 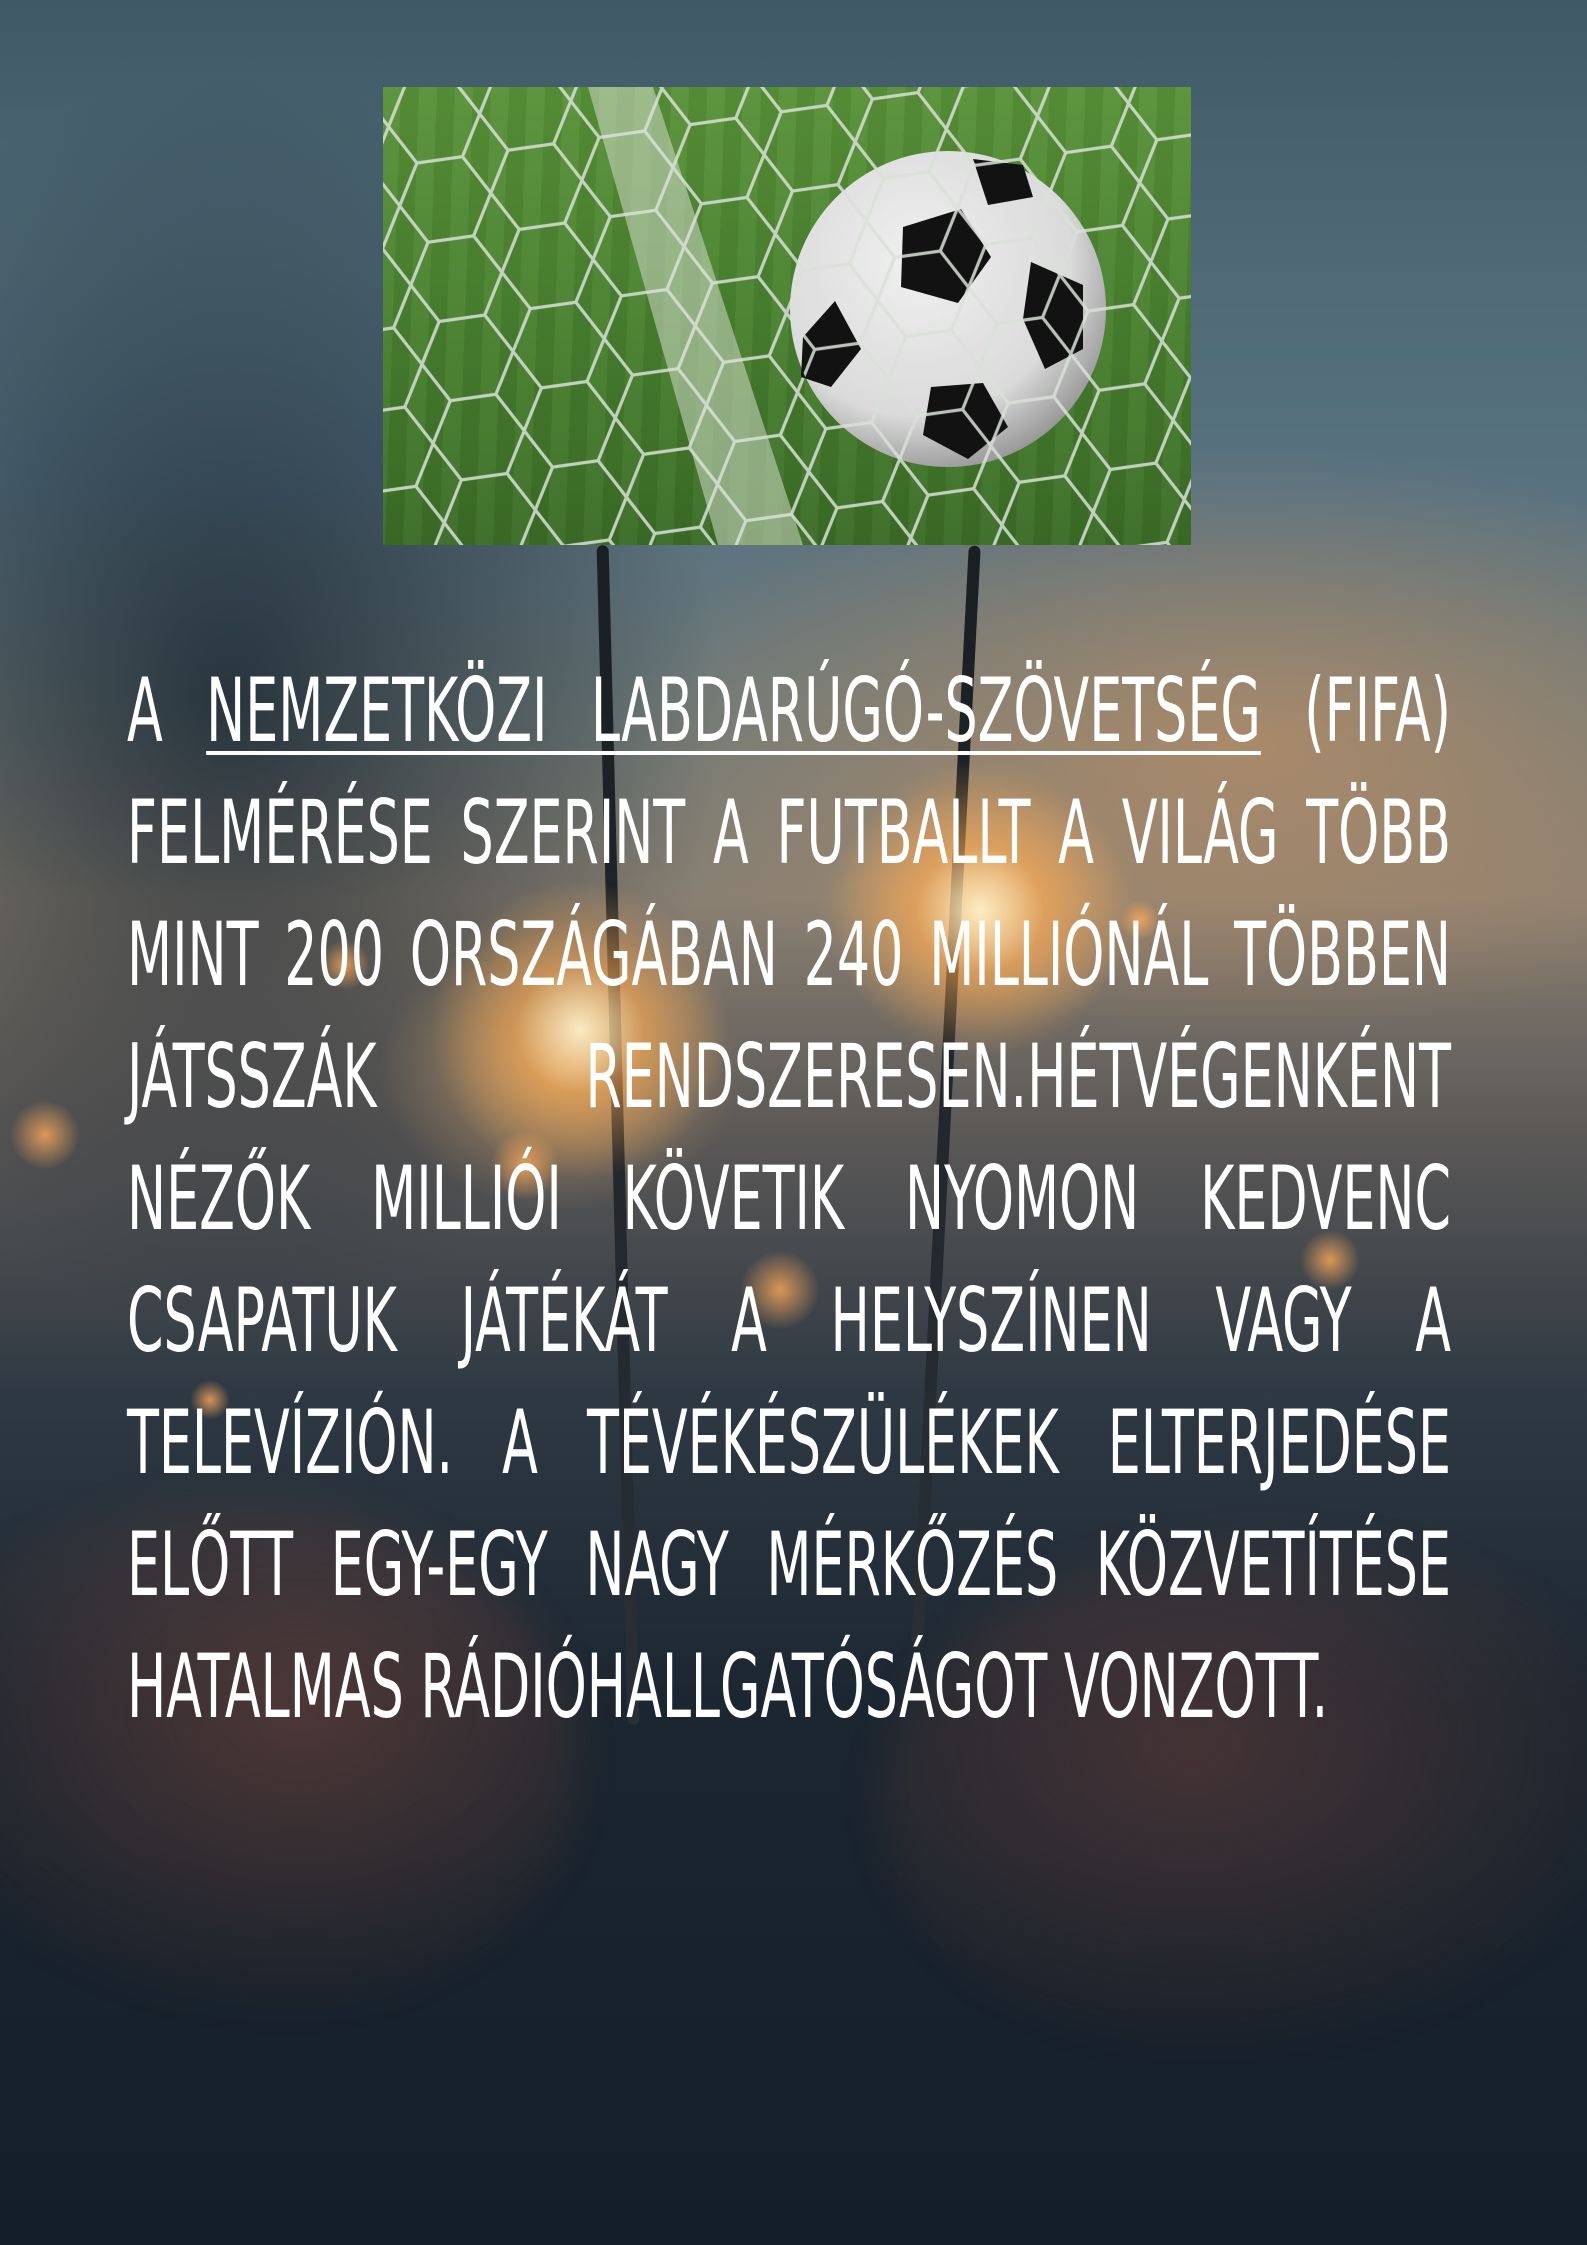 What do you see at coordinates (145, 710) in the screenshot?
I see `article-prefix: A` at bounding box center [145, 710].